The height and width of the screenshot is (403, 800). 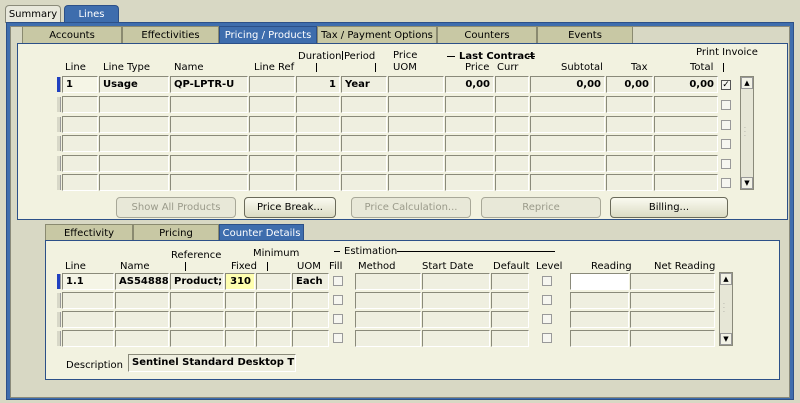 I want to click on line-ref-field, so click(x=272, y=84).